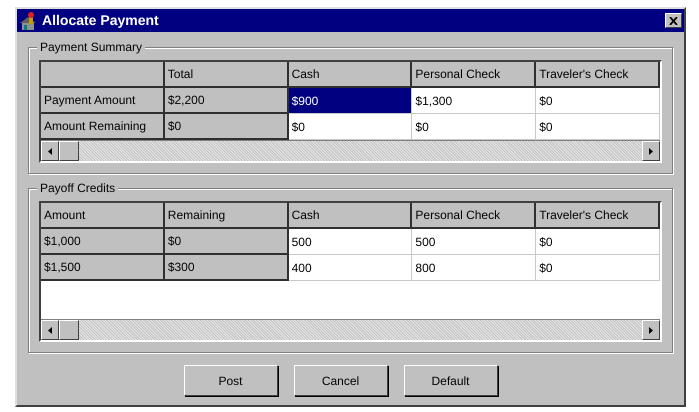  Describe the element at coordinates (103, 216) in the screenshot. I see `column-header: Amount` at that location.